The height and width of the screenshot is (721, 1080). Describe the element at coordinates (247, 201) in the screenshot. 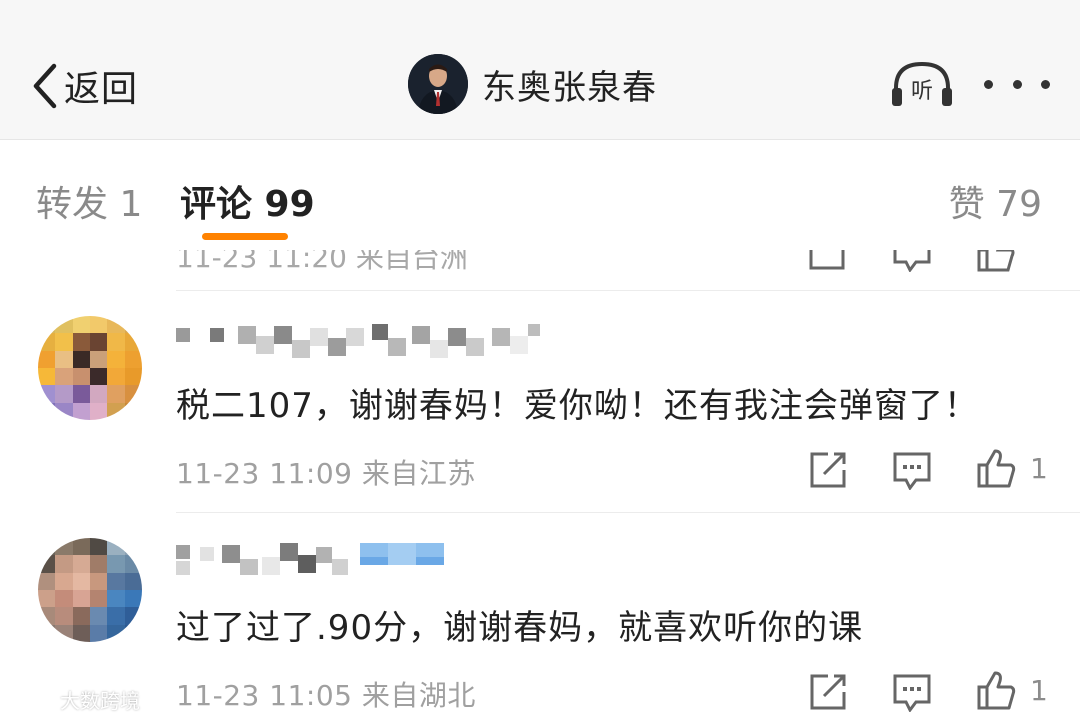

I see `tab-comment: 评论 99` at that location.